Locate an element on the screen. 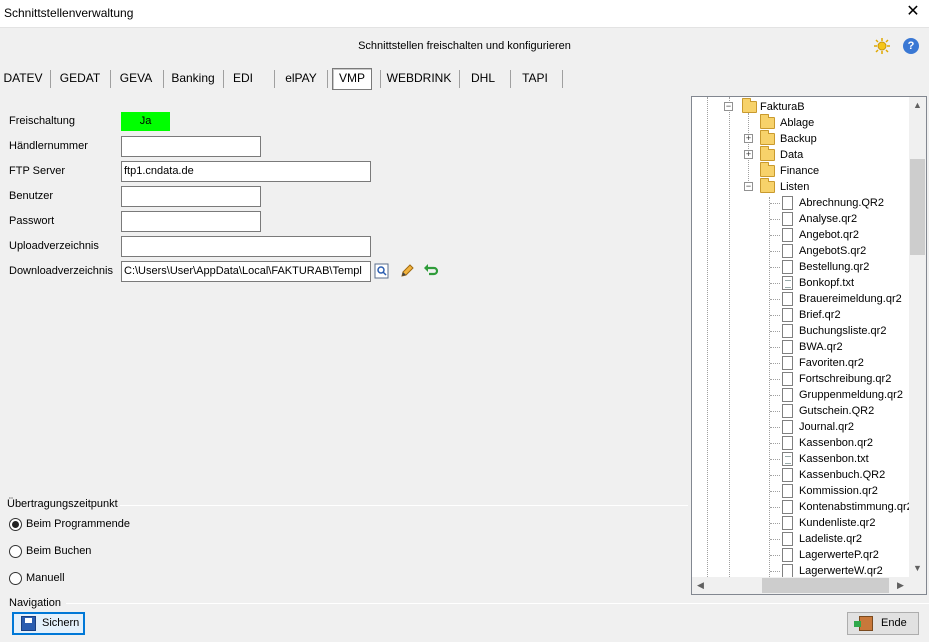 The width and height of the screenshot is (929, 642). tab-webdrink: WEBDRINK is located at coordinates (419, 79).